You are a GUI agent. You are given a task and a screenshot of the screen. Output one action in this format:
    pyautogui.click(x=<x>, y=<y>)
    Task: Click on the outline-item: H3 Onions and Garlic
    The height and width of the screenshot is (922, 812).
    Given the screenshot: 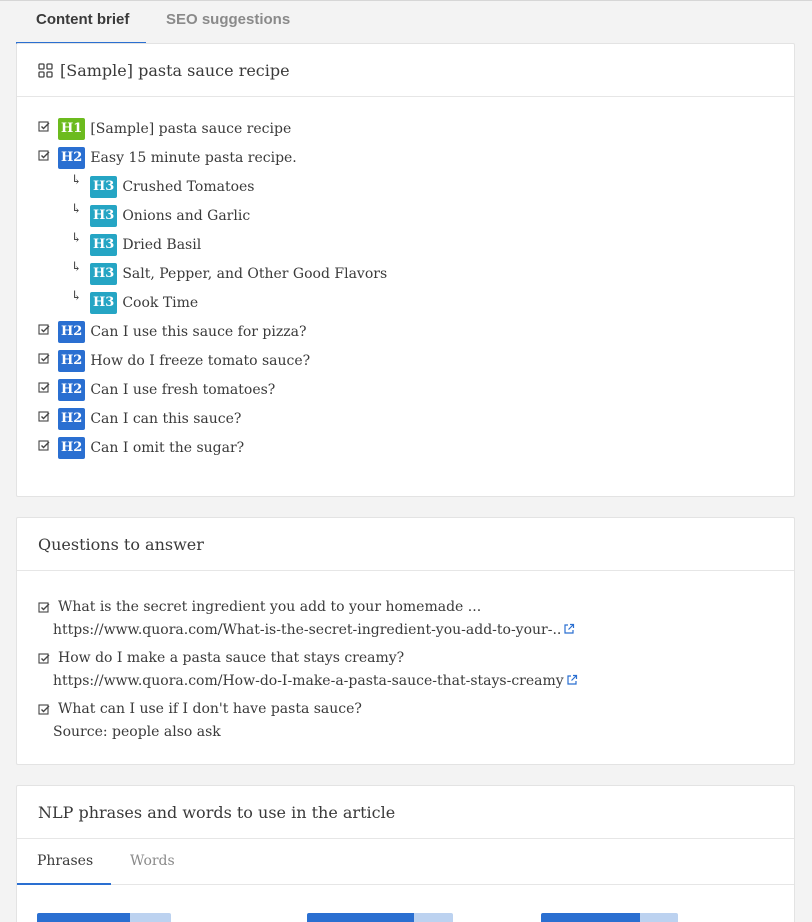 What is the action you would take?
    pyautogui.click(x=170, y=216)
    